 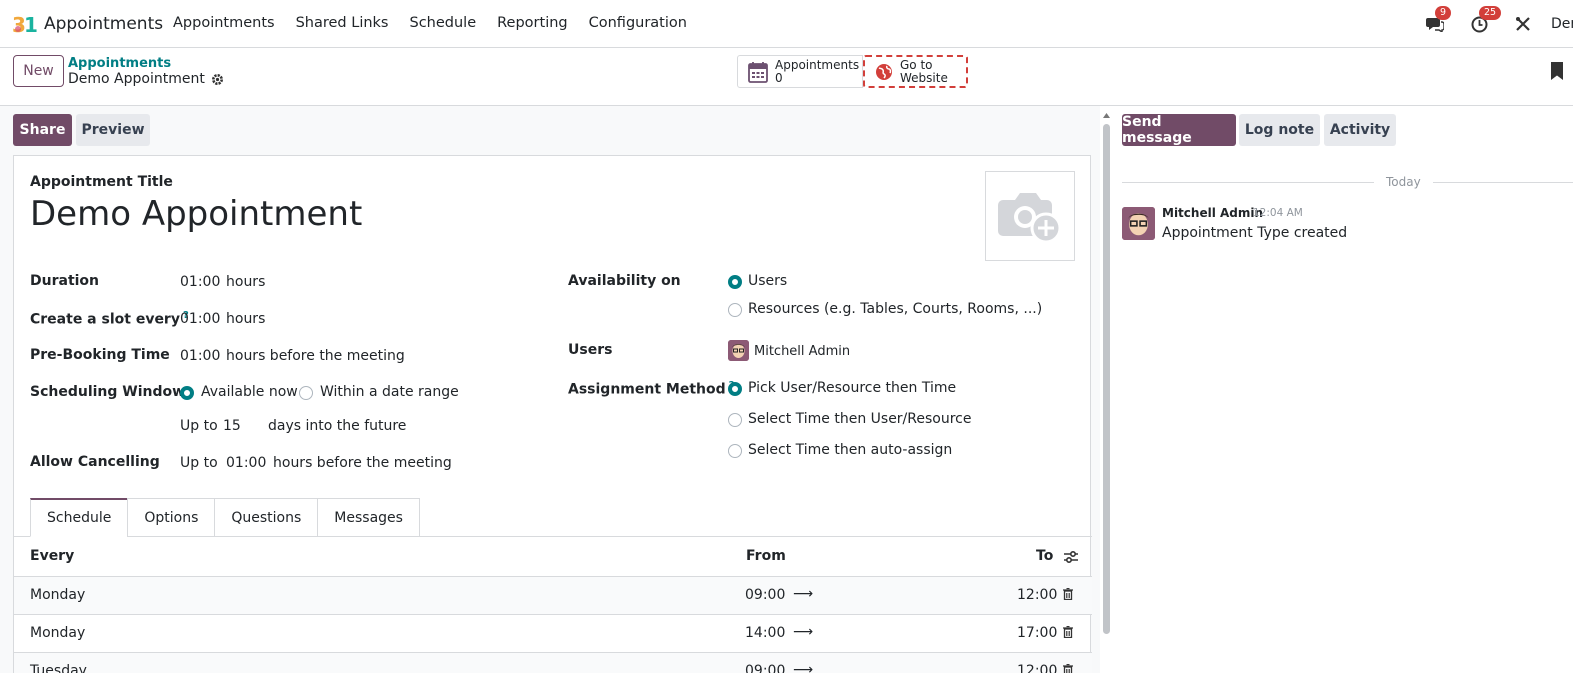 What do you see at coordinates (1037, 633) in the screenshot?
I see `row-to: 17:00` at bounding box center [1037, 633].